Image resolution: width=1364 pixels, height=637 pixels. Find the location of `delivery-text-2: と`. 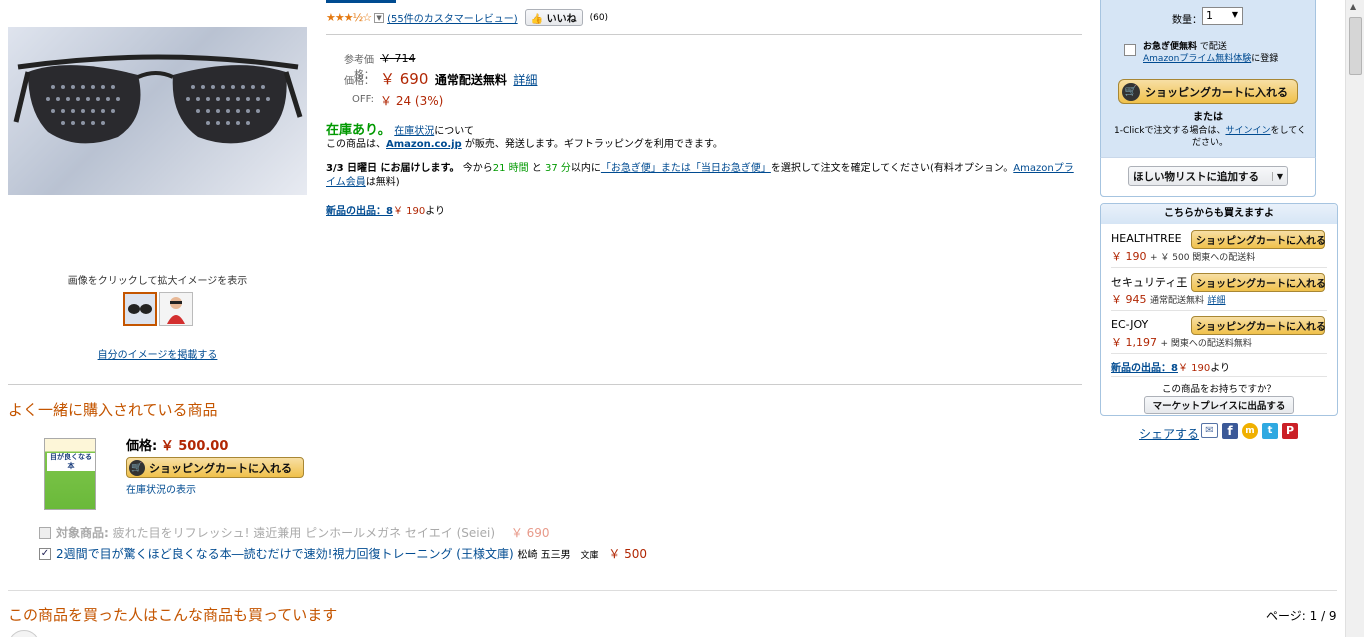

delivery-text-2: と is located at coordinates (536, 168).